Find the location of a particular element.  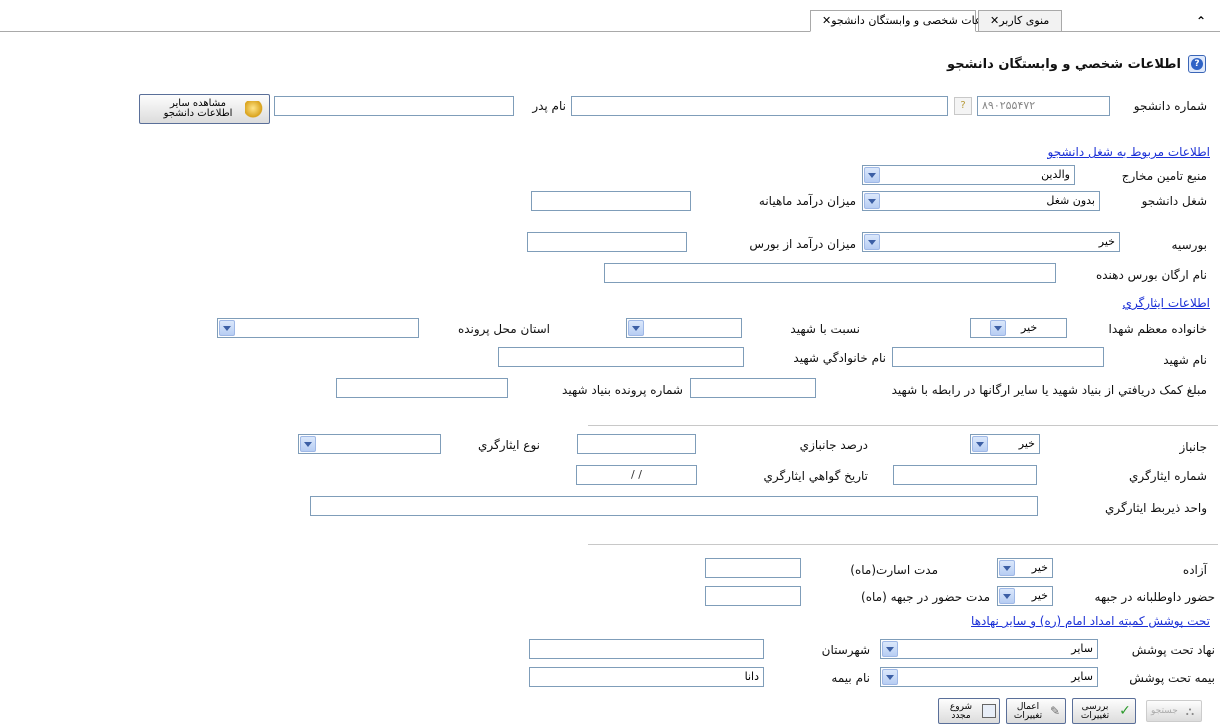

scholarship-label: بورسيه is located at coordinates (1189, 245).